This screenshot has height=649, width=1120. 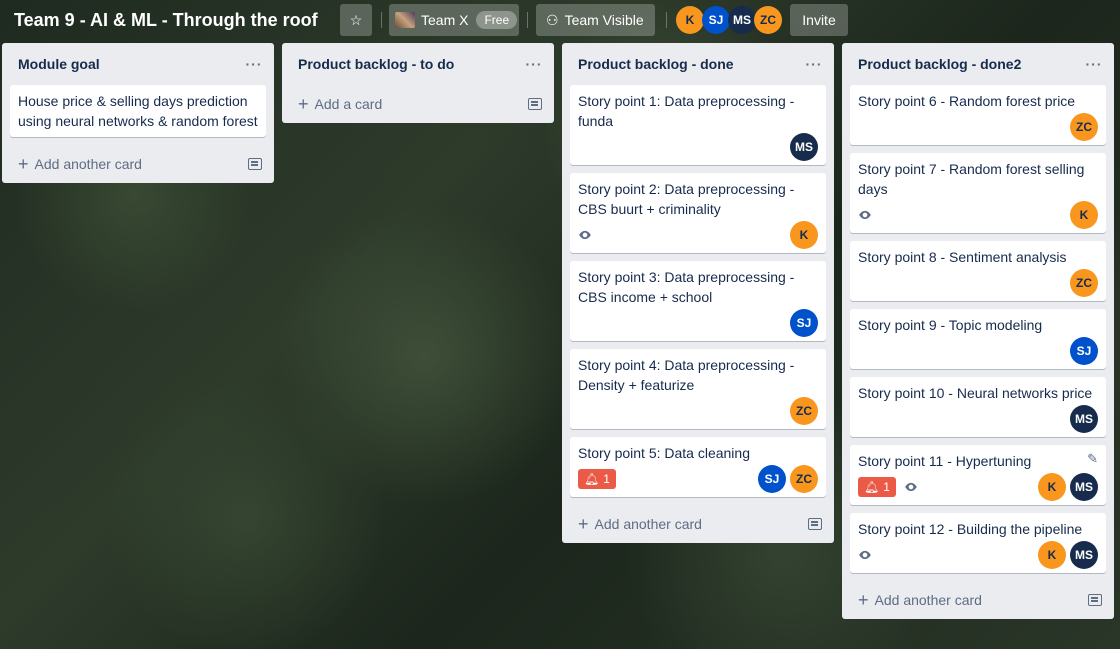 I want to click on card-title: Story point 9 - Topic modeling, so click(x=950, y=325).